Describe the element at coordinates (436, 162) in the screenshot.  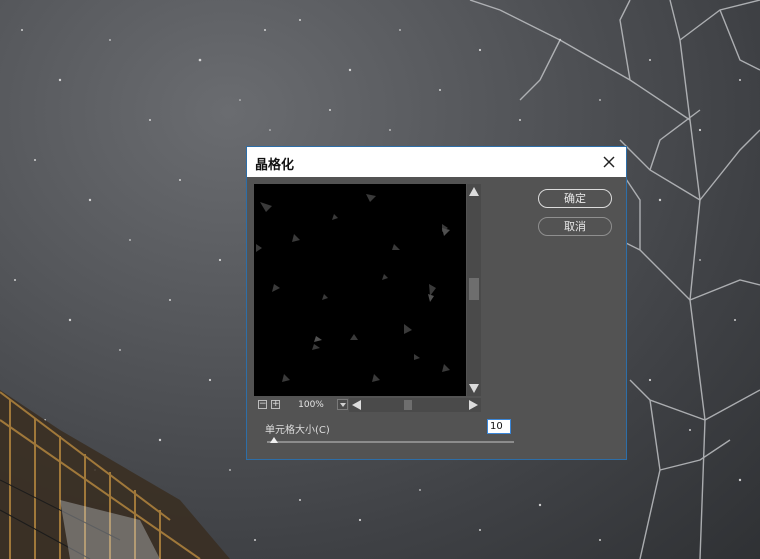
I see `dialog-titlebar: 晶格化` at that location.